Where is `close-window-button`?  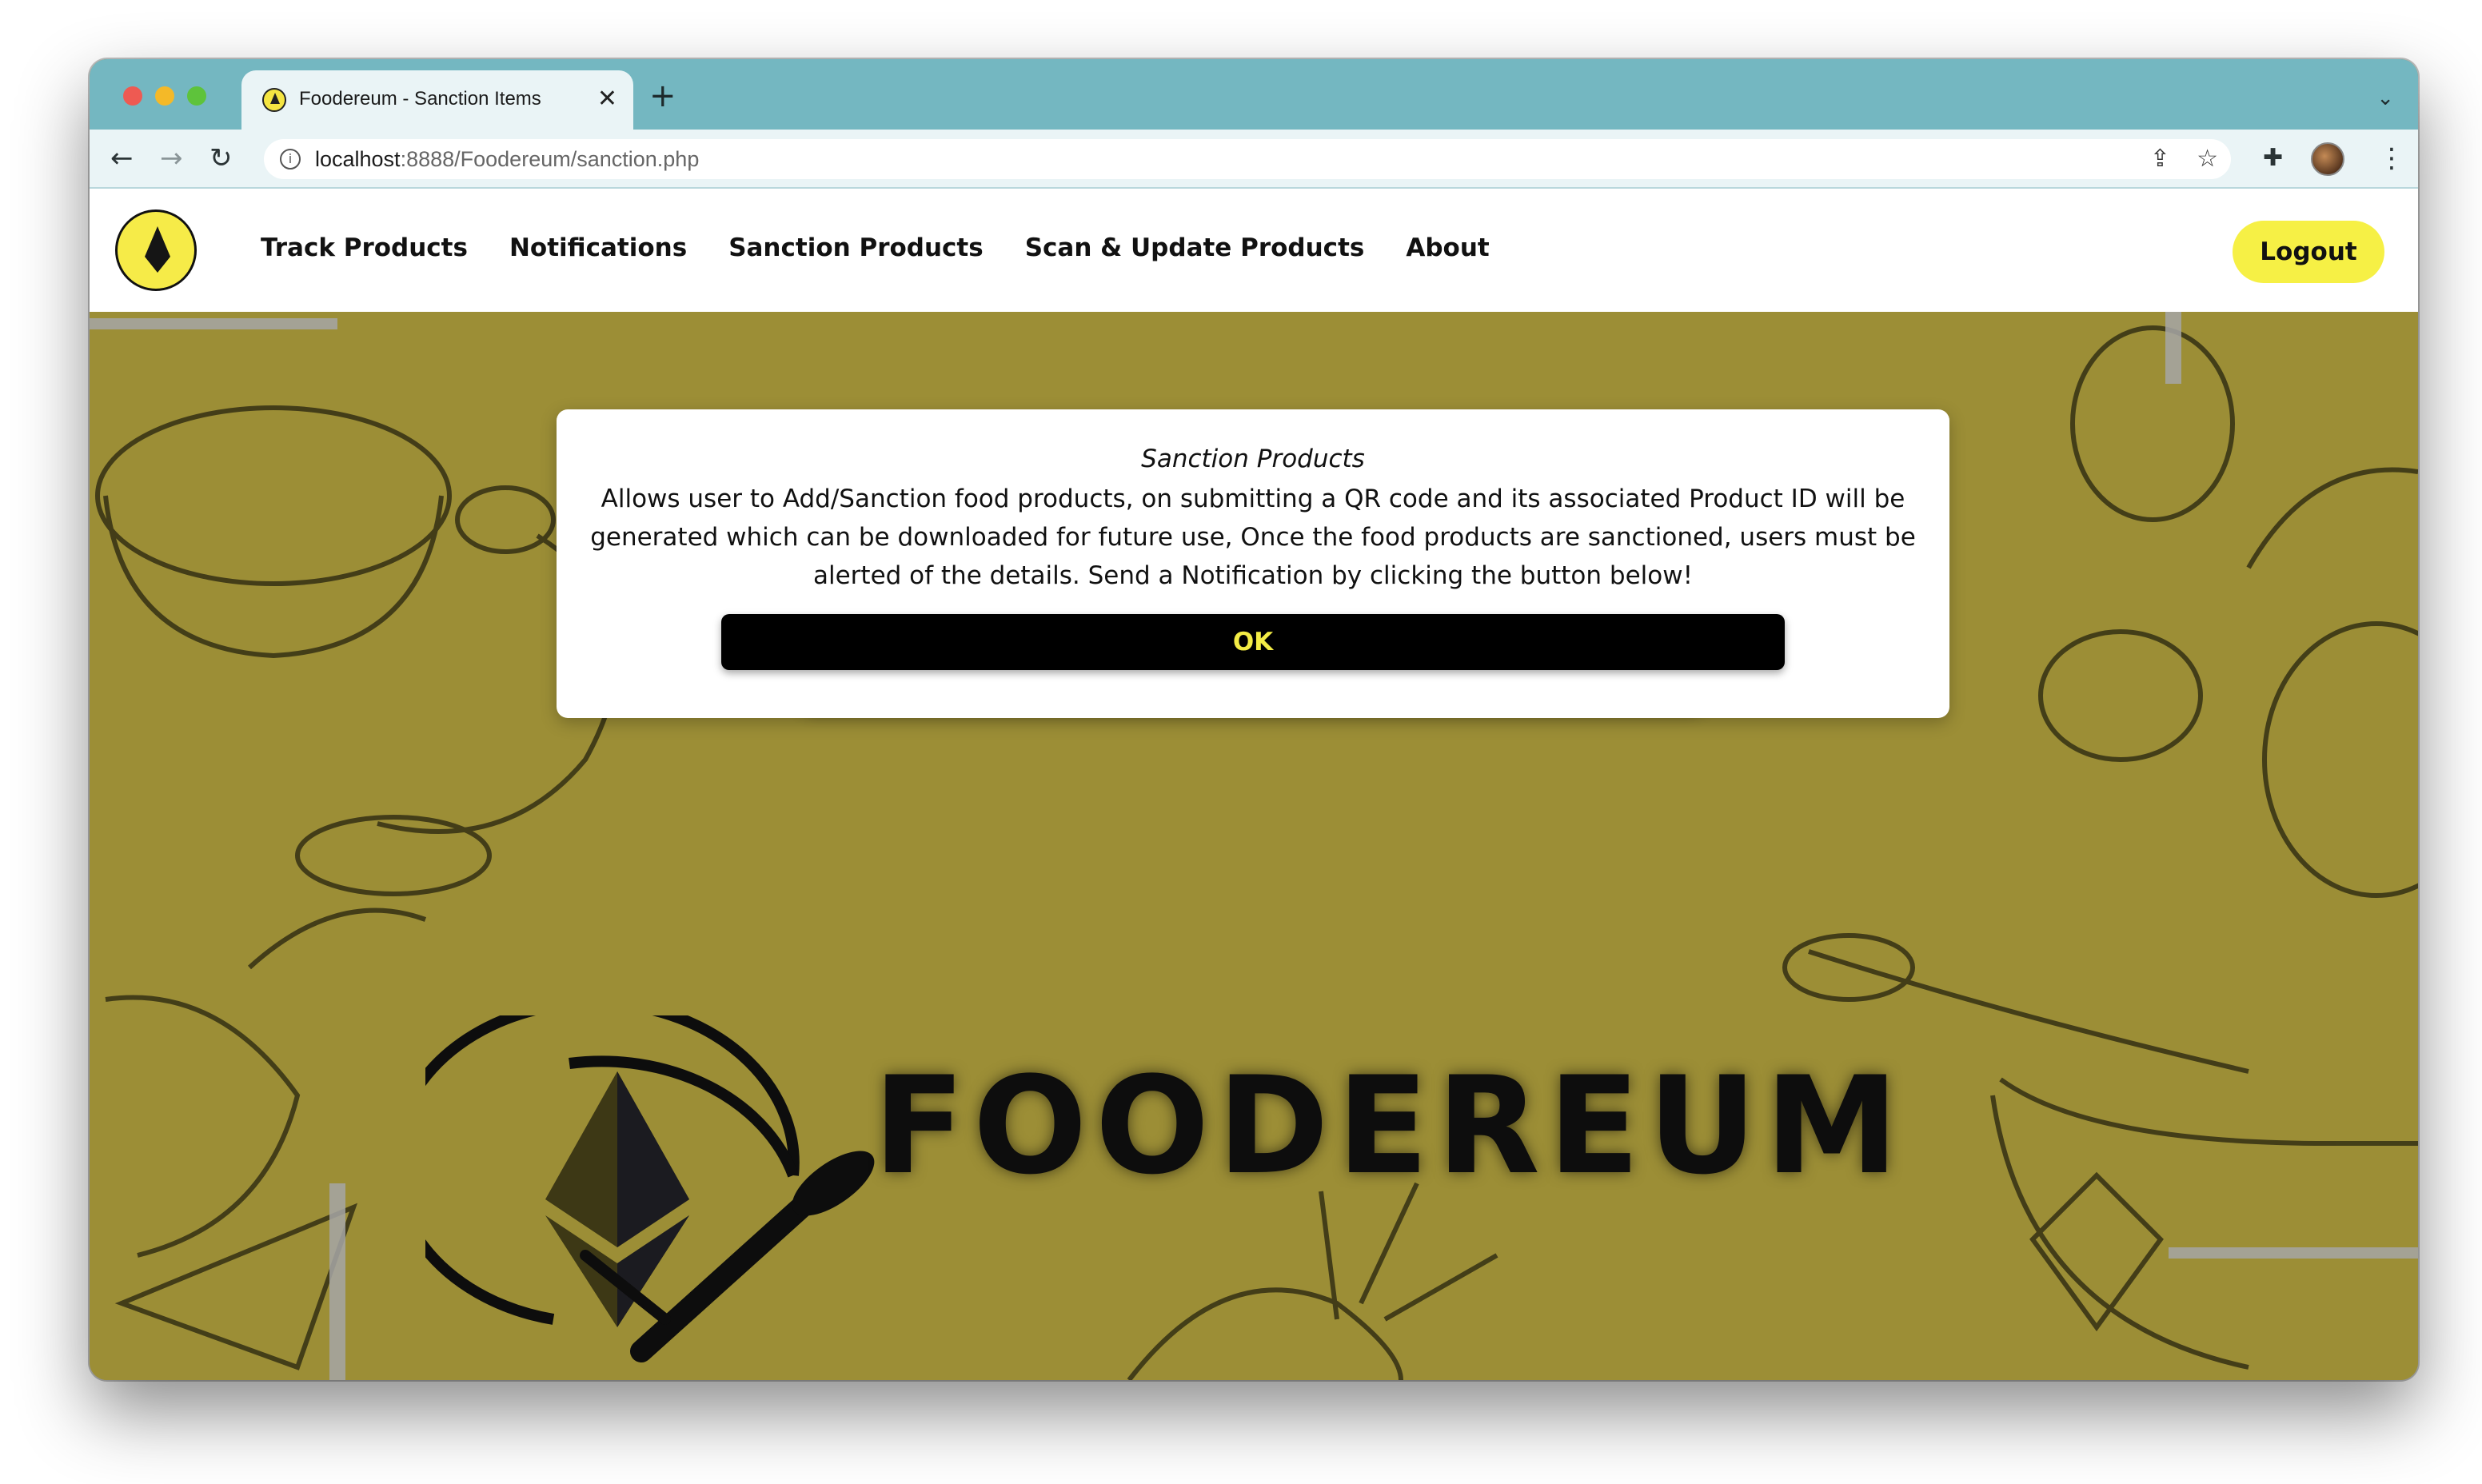
close-window-button is located at coordinates (132, 96).